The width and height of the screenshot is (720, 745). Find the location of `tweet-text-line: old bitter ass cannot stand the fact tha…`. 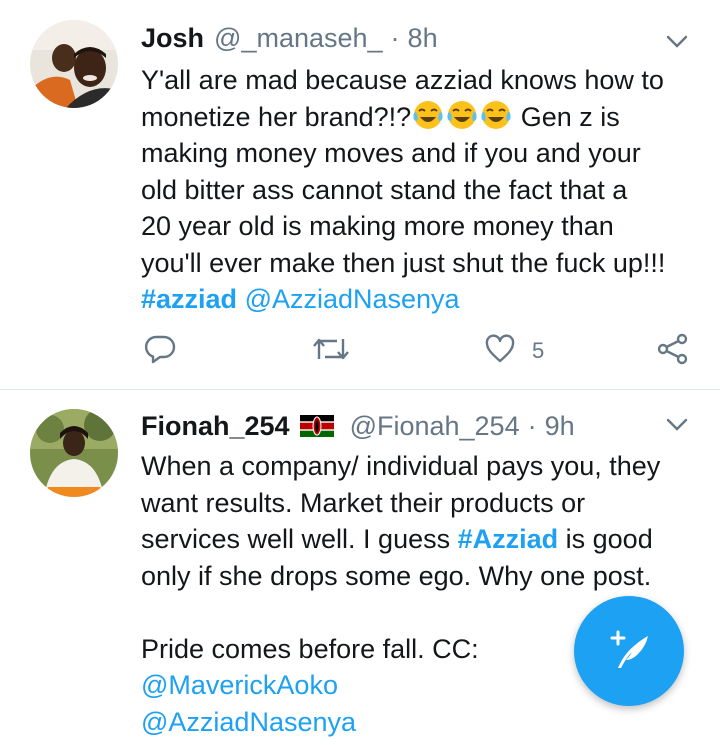

tweet-text-line: old bitter ass cannot stand the fact tha… is located at coordinates (384, 189).